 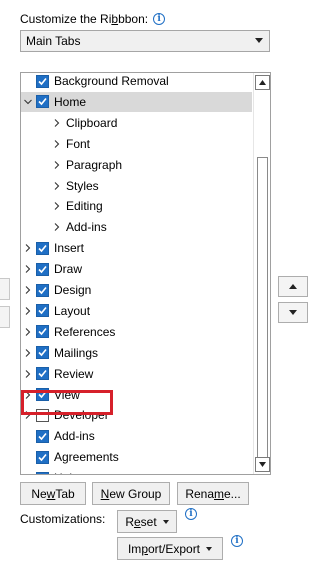 What do you see at coordinates (84, 206) in the screenshot?
I see `tree-item-label: Editing` at bounding box center [84, 206].